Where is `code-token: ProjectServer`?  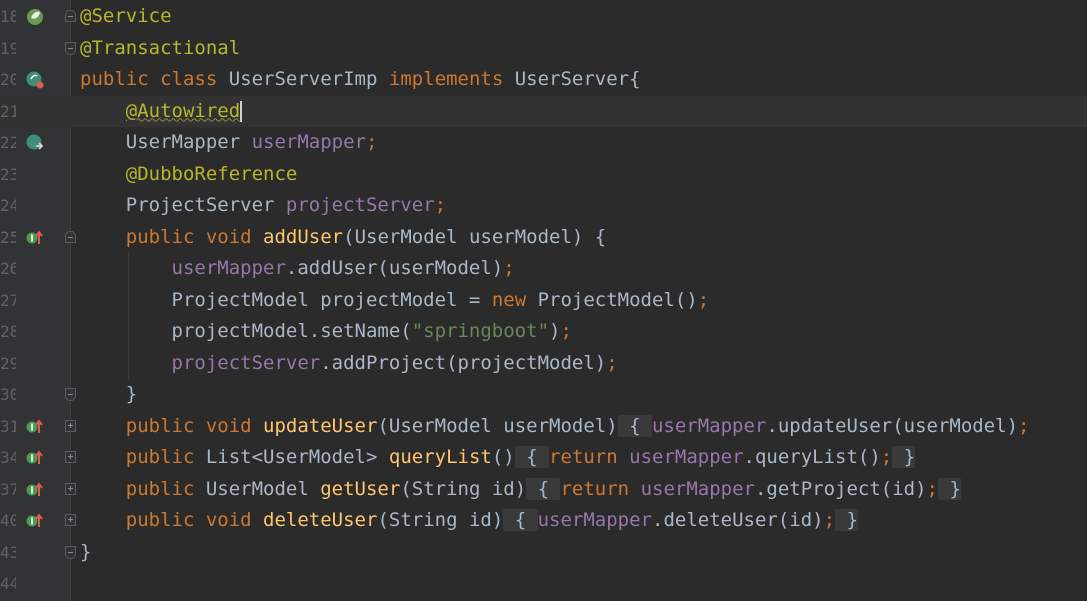 code-token: ProjectServer is located at coordinates (183, 205).